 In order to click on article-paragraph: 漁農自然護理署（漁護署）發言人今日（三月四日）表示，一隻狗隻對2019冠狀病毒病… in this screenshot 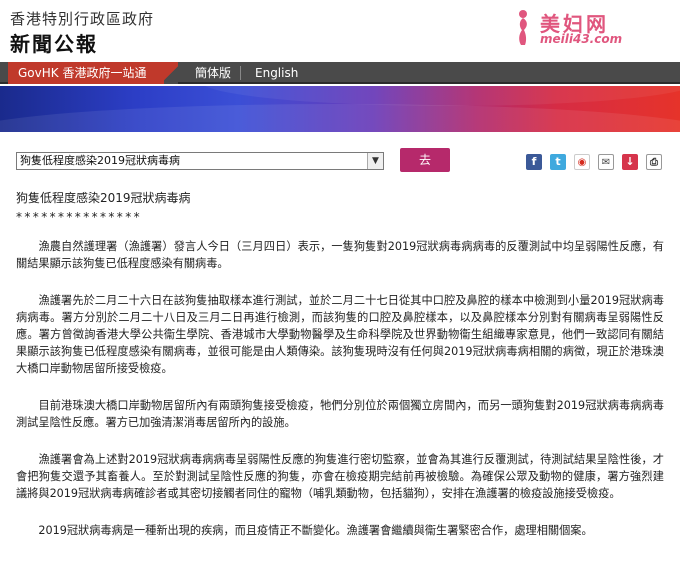, I will do `click(340, 255)`.